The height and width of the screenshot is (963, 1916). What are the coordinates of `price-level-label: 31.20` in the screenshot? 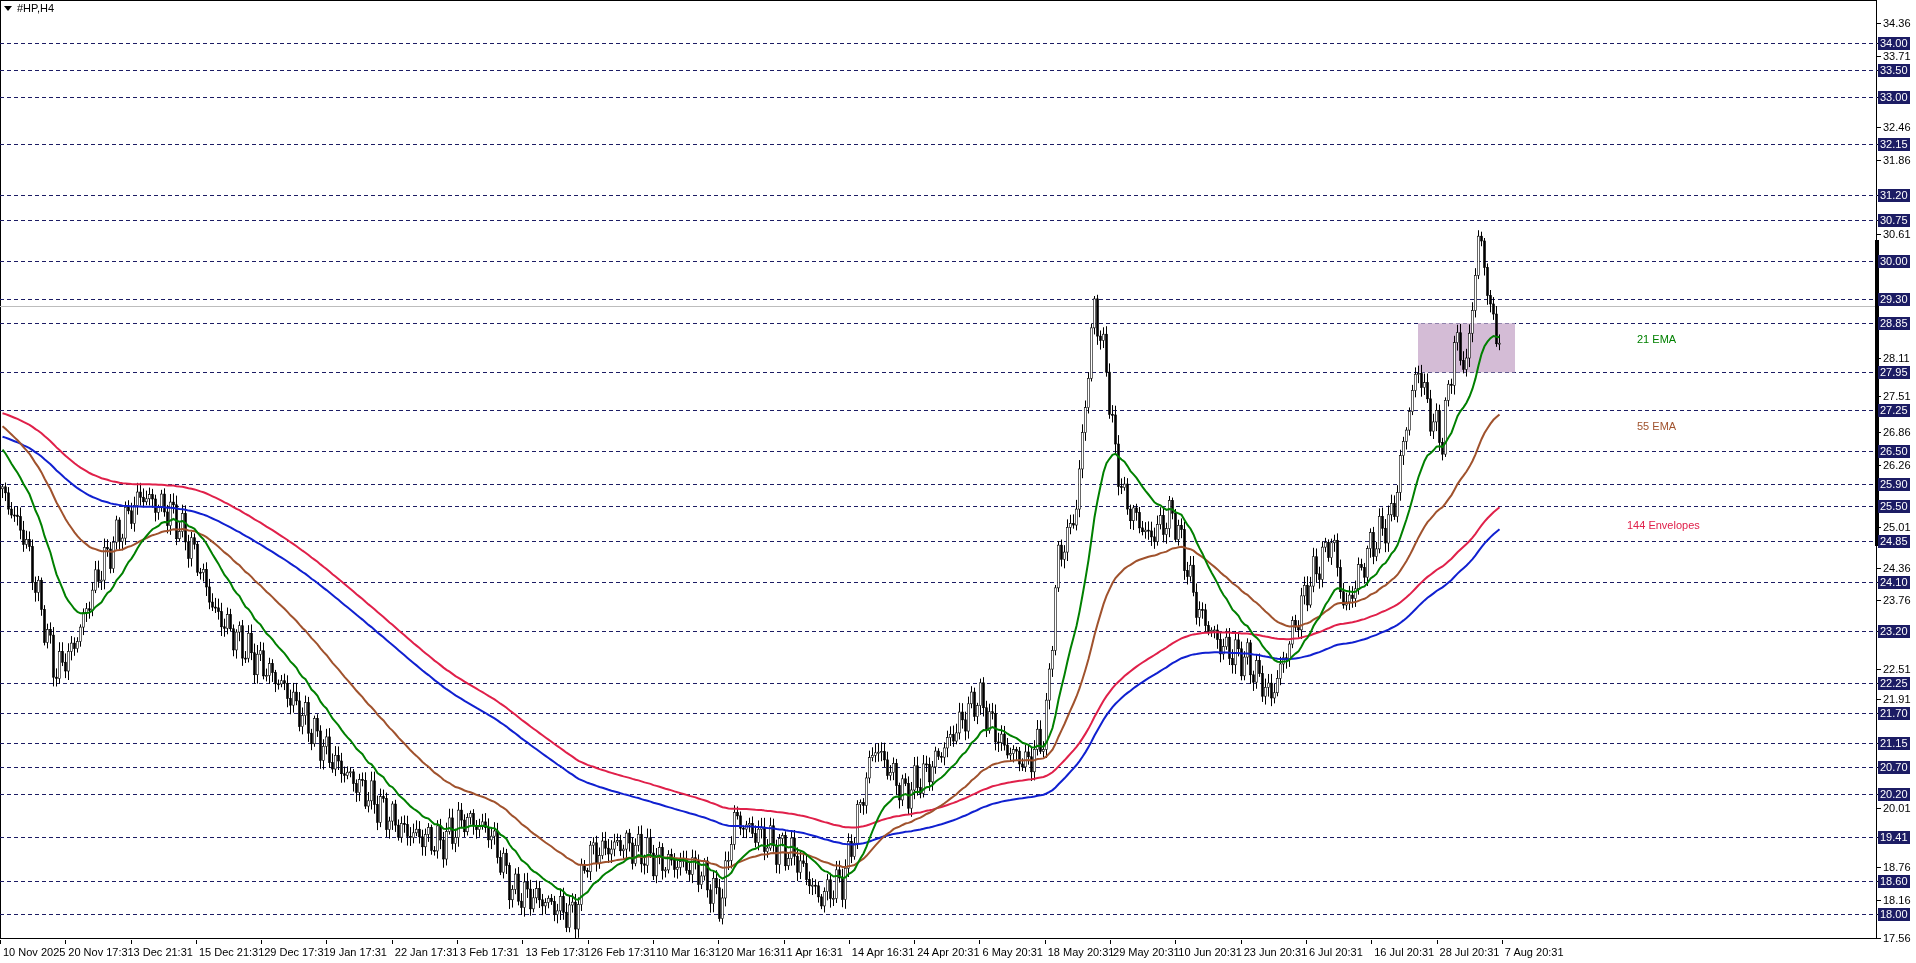 It's located at (1894, 195).